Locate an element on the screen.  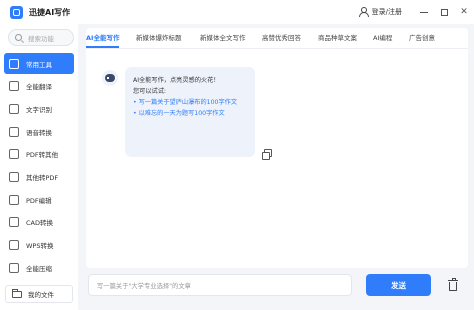
wps-icon is located at coordinates (14, 245).